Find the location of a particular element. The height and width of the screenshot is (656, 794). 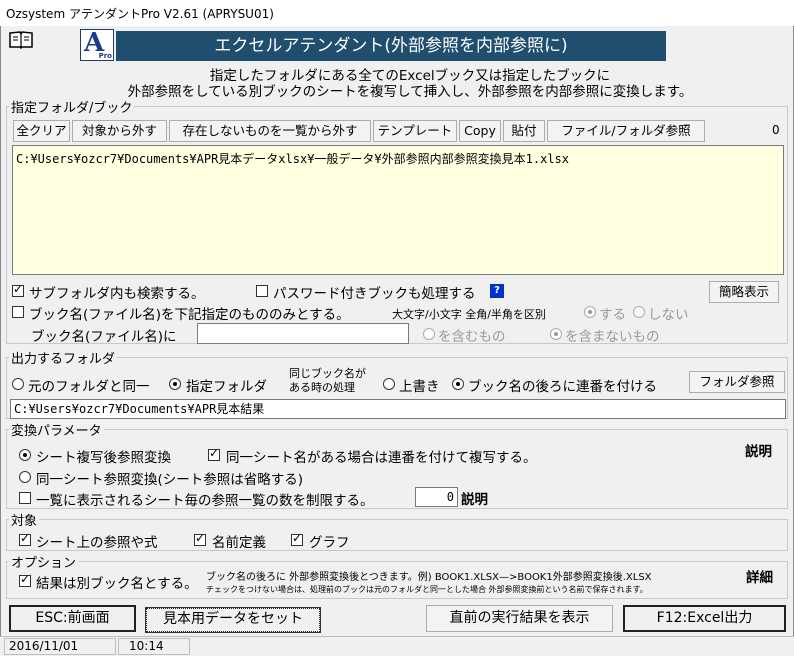

template-button: テンプレート is located at coordinates (415, 131).